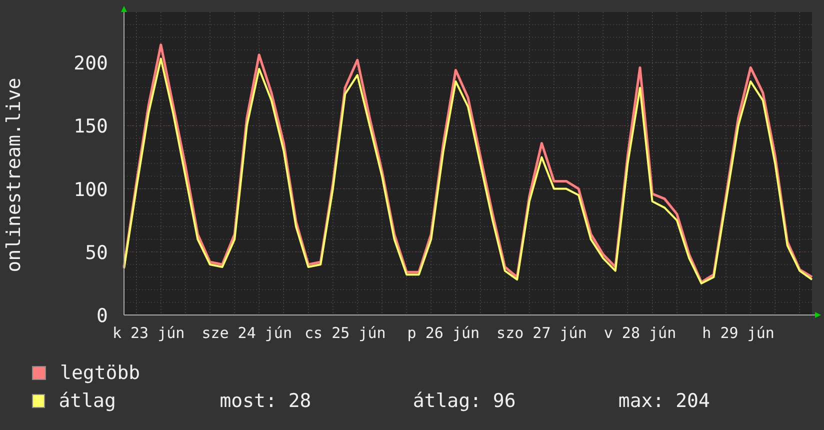 Image resolution: width=824 pixels, height=430 pixels. Describe the element at coordinates (91, 63) in the screenshot. I see `y-tick-label: 200` at that location.